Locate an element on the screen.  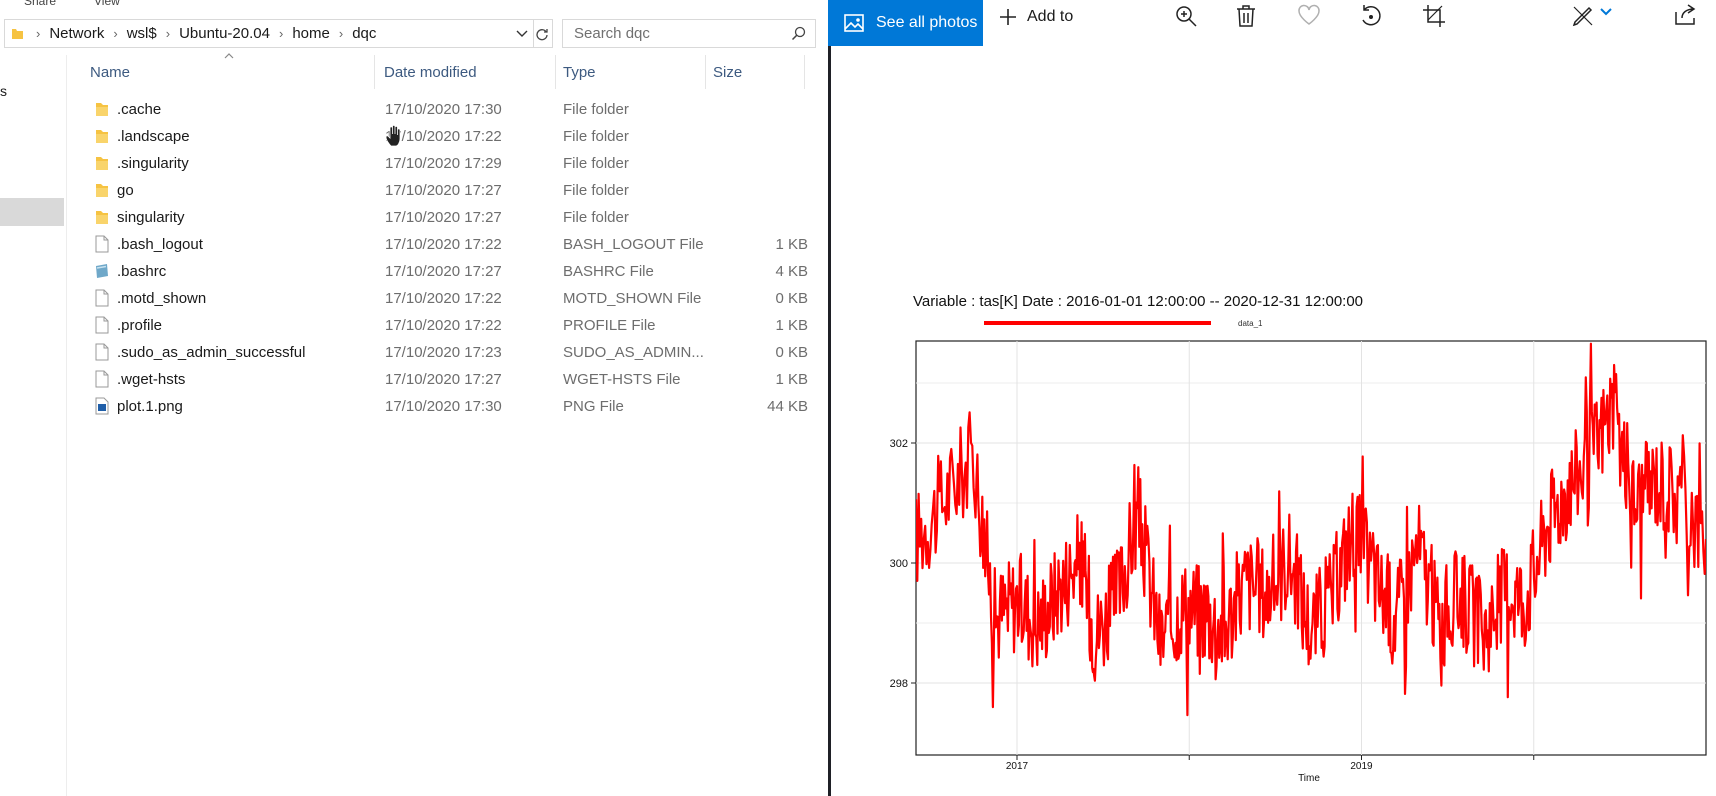
file-row: .bashrc 17/10/2020 17:27 BASHRC File 4 KB is located at coordinates (448, 272).